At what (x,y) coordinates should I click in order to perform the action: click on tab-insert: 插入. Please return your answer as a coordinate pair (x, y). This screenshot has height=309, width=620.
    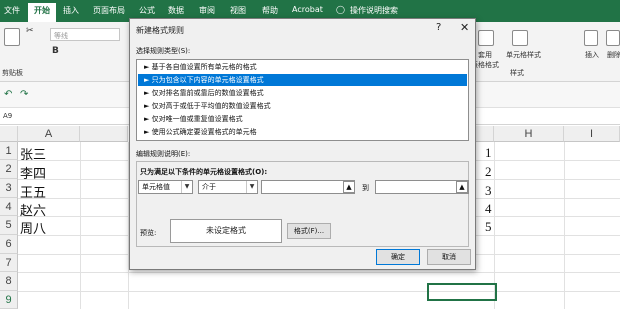
    Looking at the image, I should click on (71, 10).